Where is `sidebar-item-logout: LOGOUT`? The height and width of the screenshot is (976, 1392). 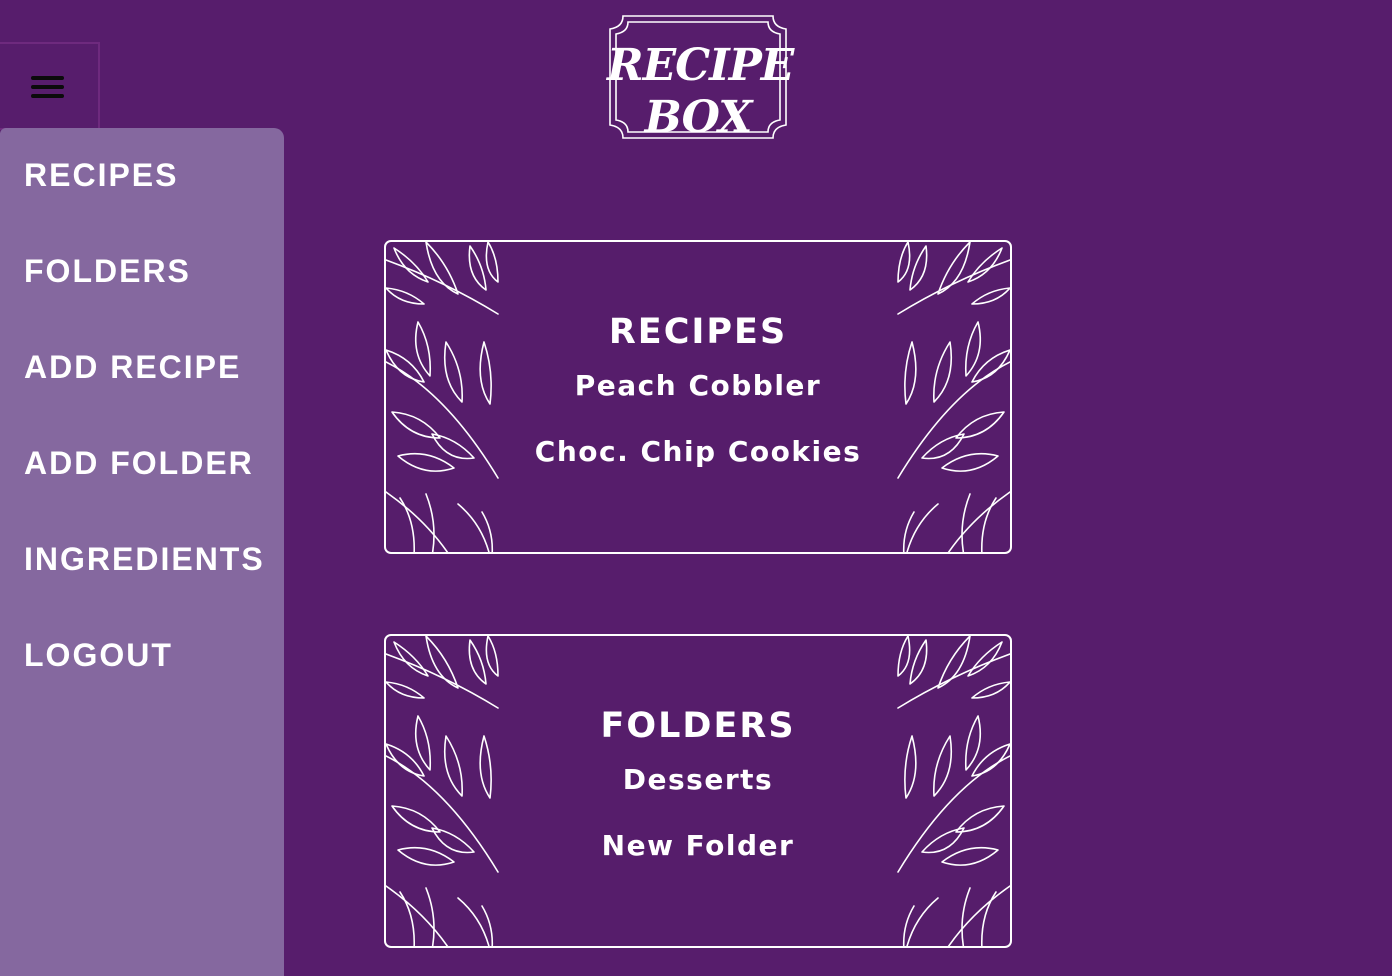
sidebar-item-logout: LOGOUT is located at coordinates (98, 655).